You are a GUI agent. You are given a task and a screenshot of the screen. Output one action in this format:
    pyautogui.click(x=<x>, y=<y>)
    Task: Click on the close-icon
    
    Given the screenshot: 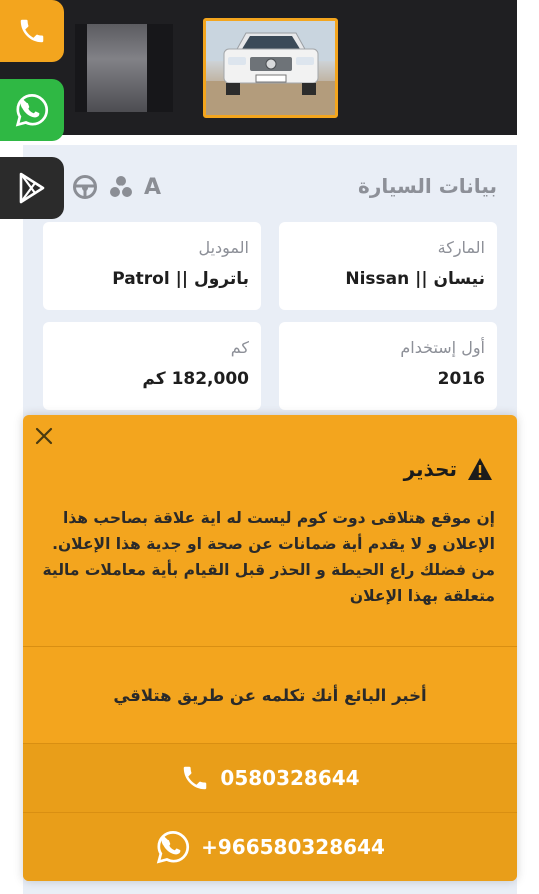 What is the action you would take?
    pyautogui.click(x=44, y=436)
    